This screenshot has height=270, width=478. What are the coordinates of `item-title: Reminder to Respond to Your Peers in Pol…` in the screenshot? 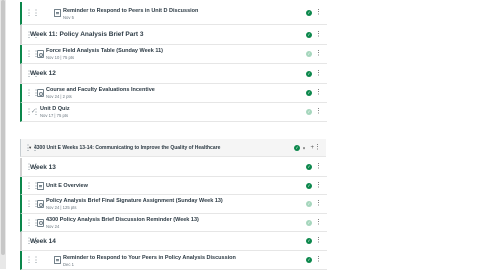 It's located at (149, 258).